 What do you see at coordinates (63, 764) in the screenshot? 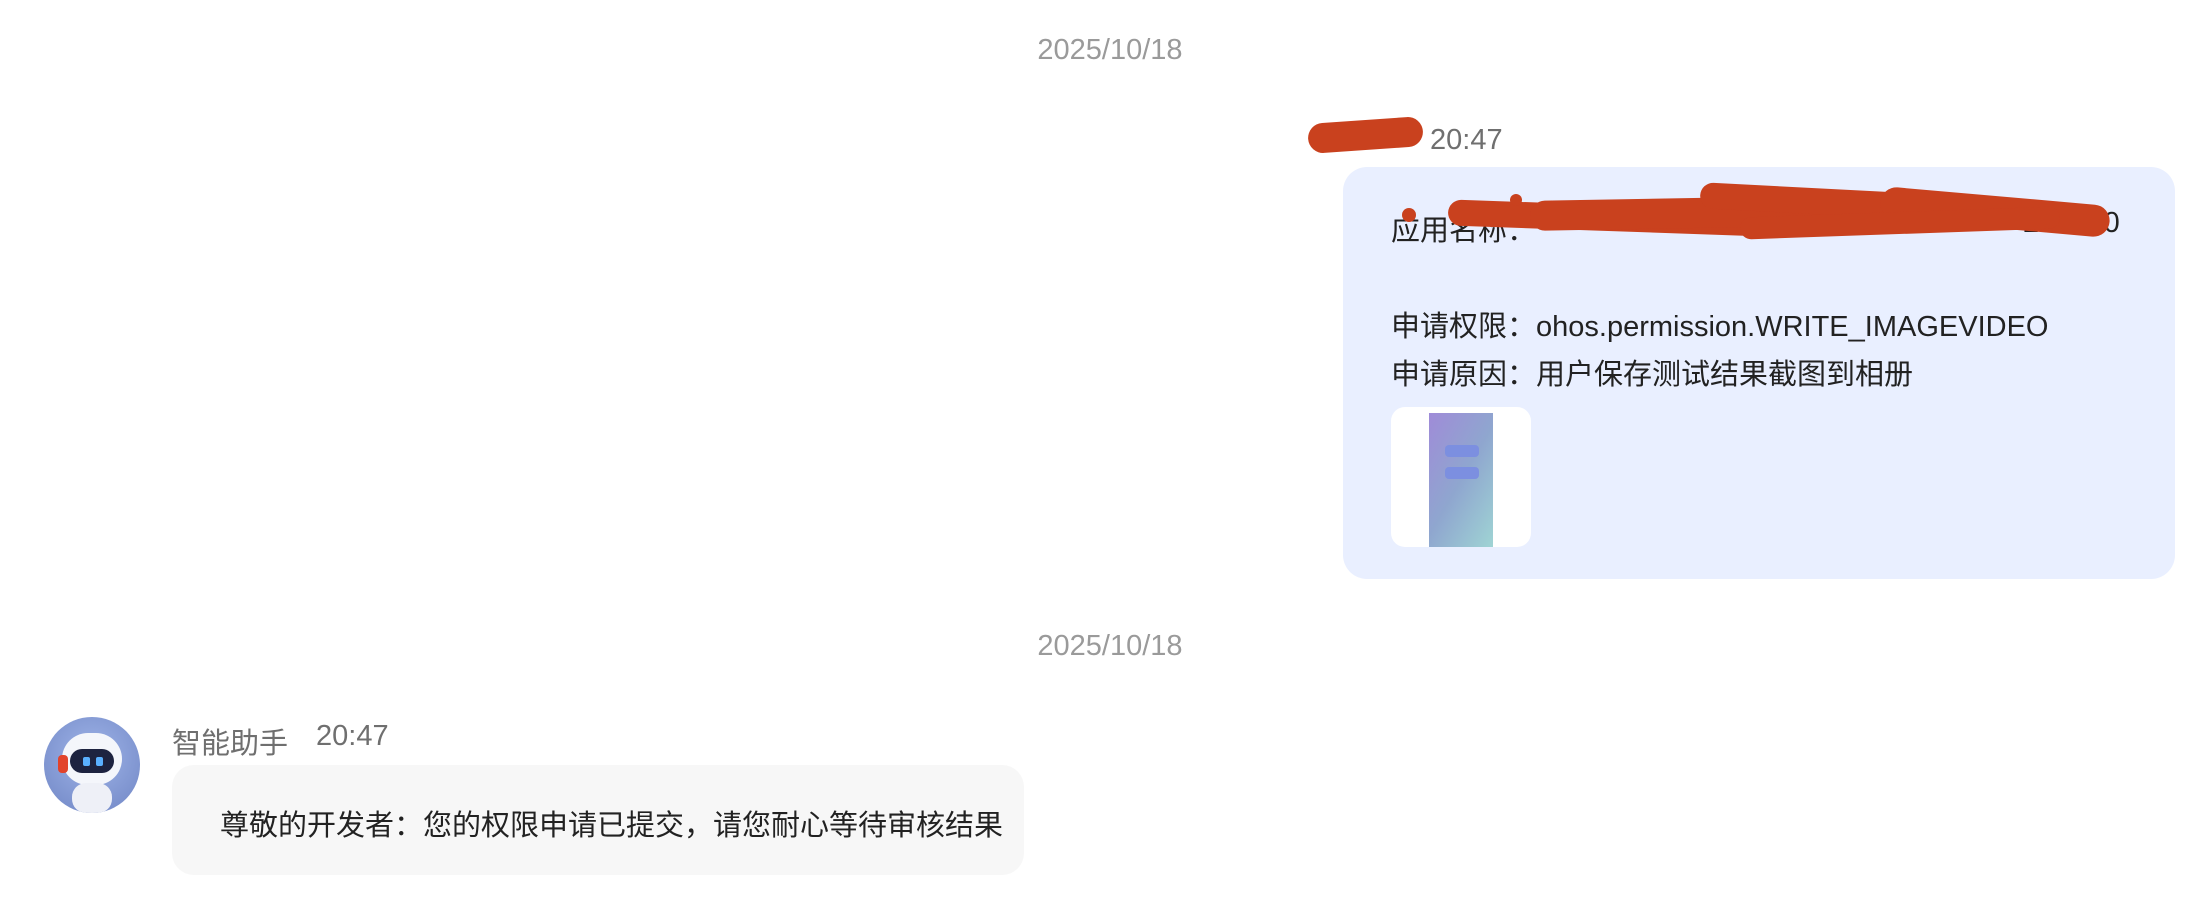
I see `robot-ear-icon` at bounding box center [63, 764].